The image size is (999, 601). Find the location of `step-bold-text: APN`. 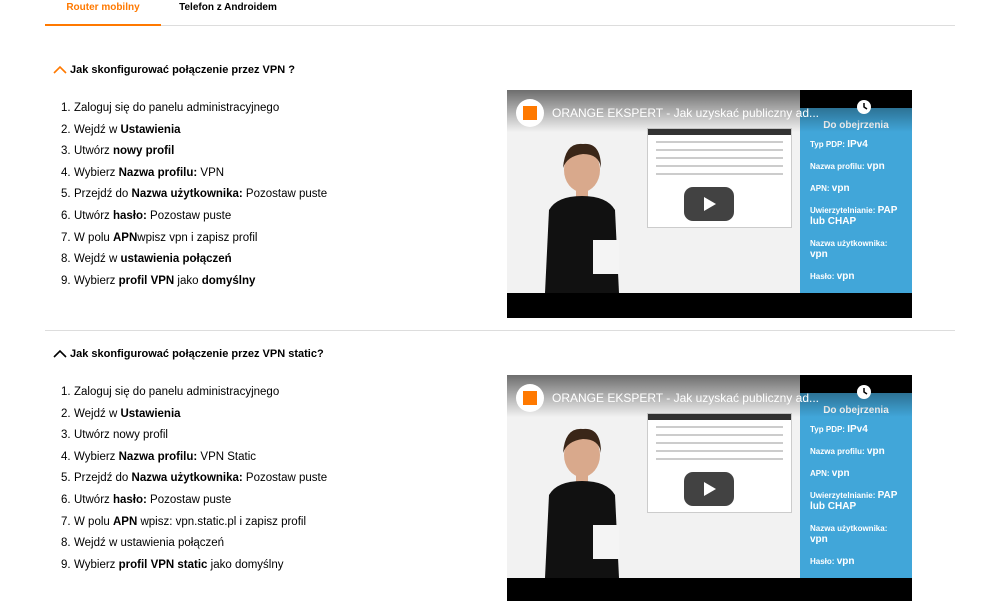

step-bold-text: APN is located at coordinates (125, 237).